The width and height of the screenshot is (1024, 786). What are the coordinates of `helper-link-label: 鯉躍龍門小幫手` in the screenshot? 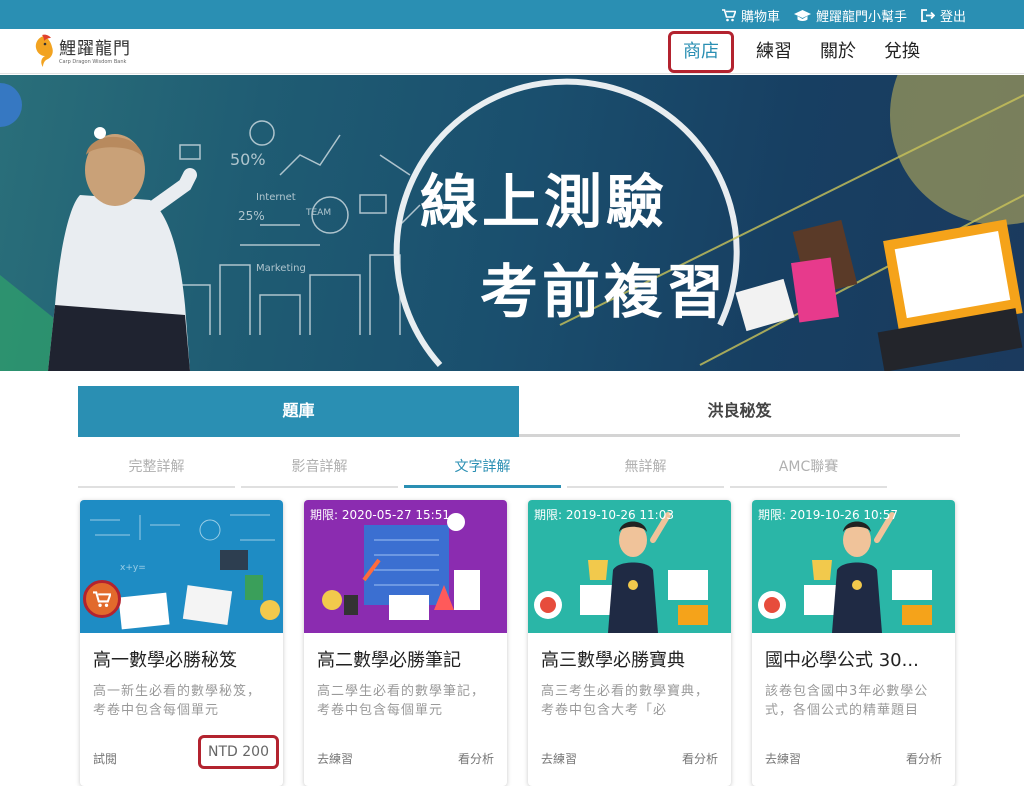 It's located at (861, 17).